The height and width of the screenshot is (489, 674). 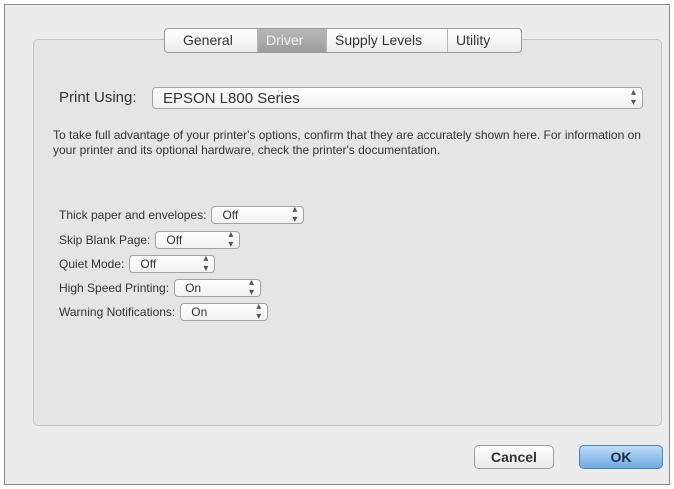 I want to click on setting-skip-blank-page: Skip Blank Page: Off ▴ ▾, so click(x=150, y=239).